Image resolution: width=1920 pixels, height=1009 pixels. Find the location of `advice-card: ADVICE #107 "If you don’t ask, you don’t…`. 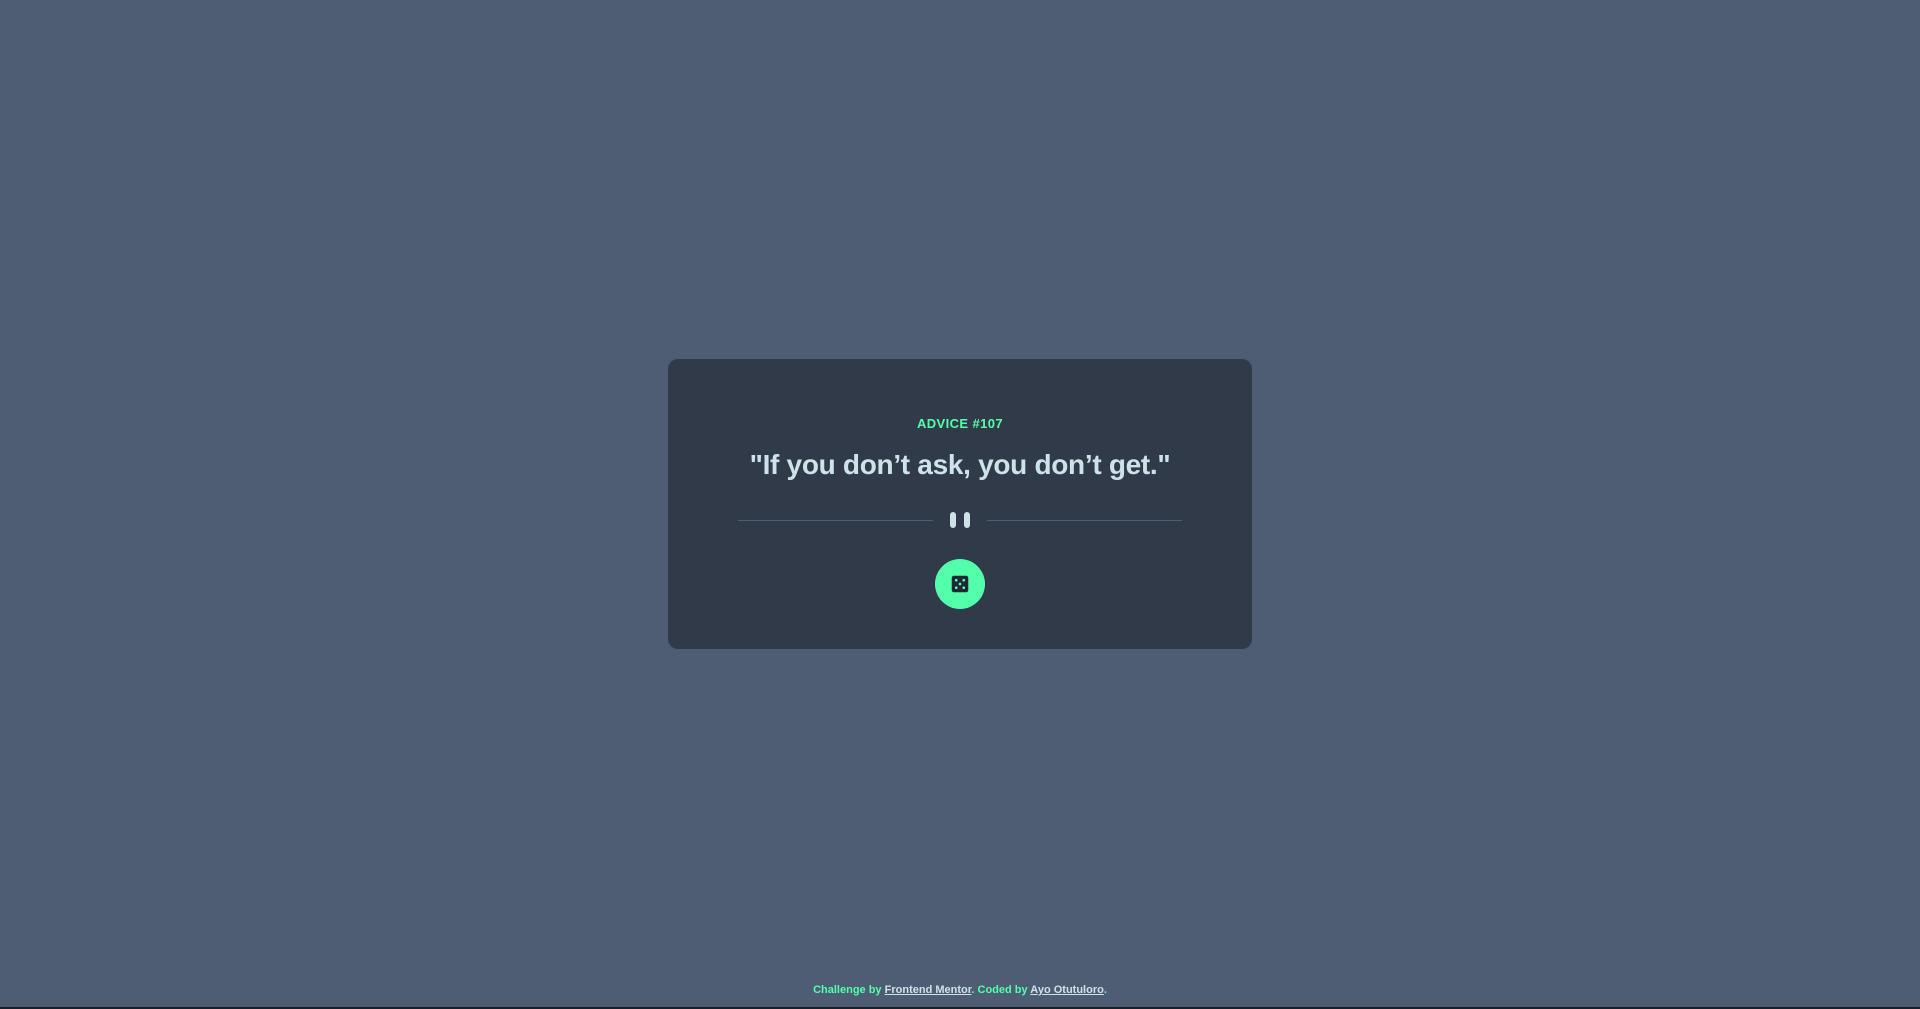

advice-card: ADVICE #107 "If you don’t ask, you don’t… is located at coordinates (960, 504).